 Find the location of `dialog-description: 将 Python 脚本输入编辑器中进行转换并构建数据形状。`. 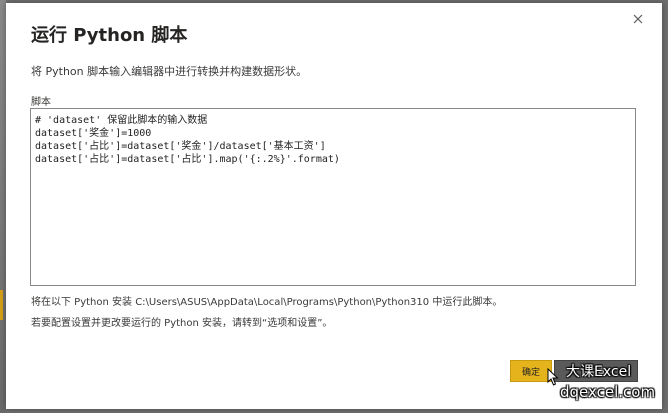

dialog-description: 将 Python 脚本输入编辑器中进行转换并构建数据形状。 is located at coordinates (169, 71).